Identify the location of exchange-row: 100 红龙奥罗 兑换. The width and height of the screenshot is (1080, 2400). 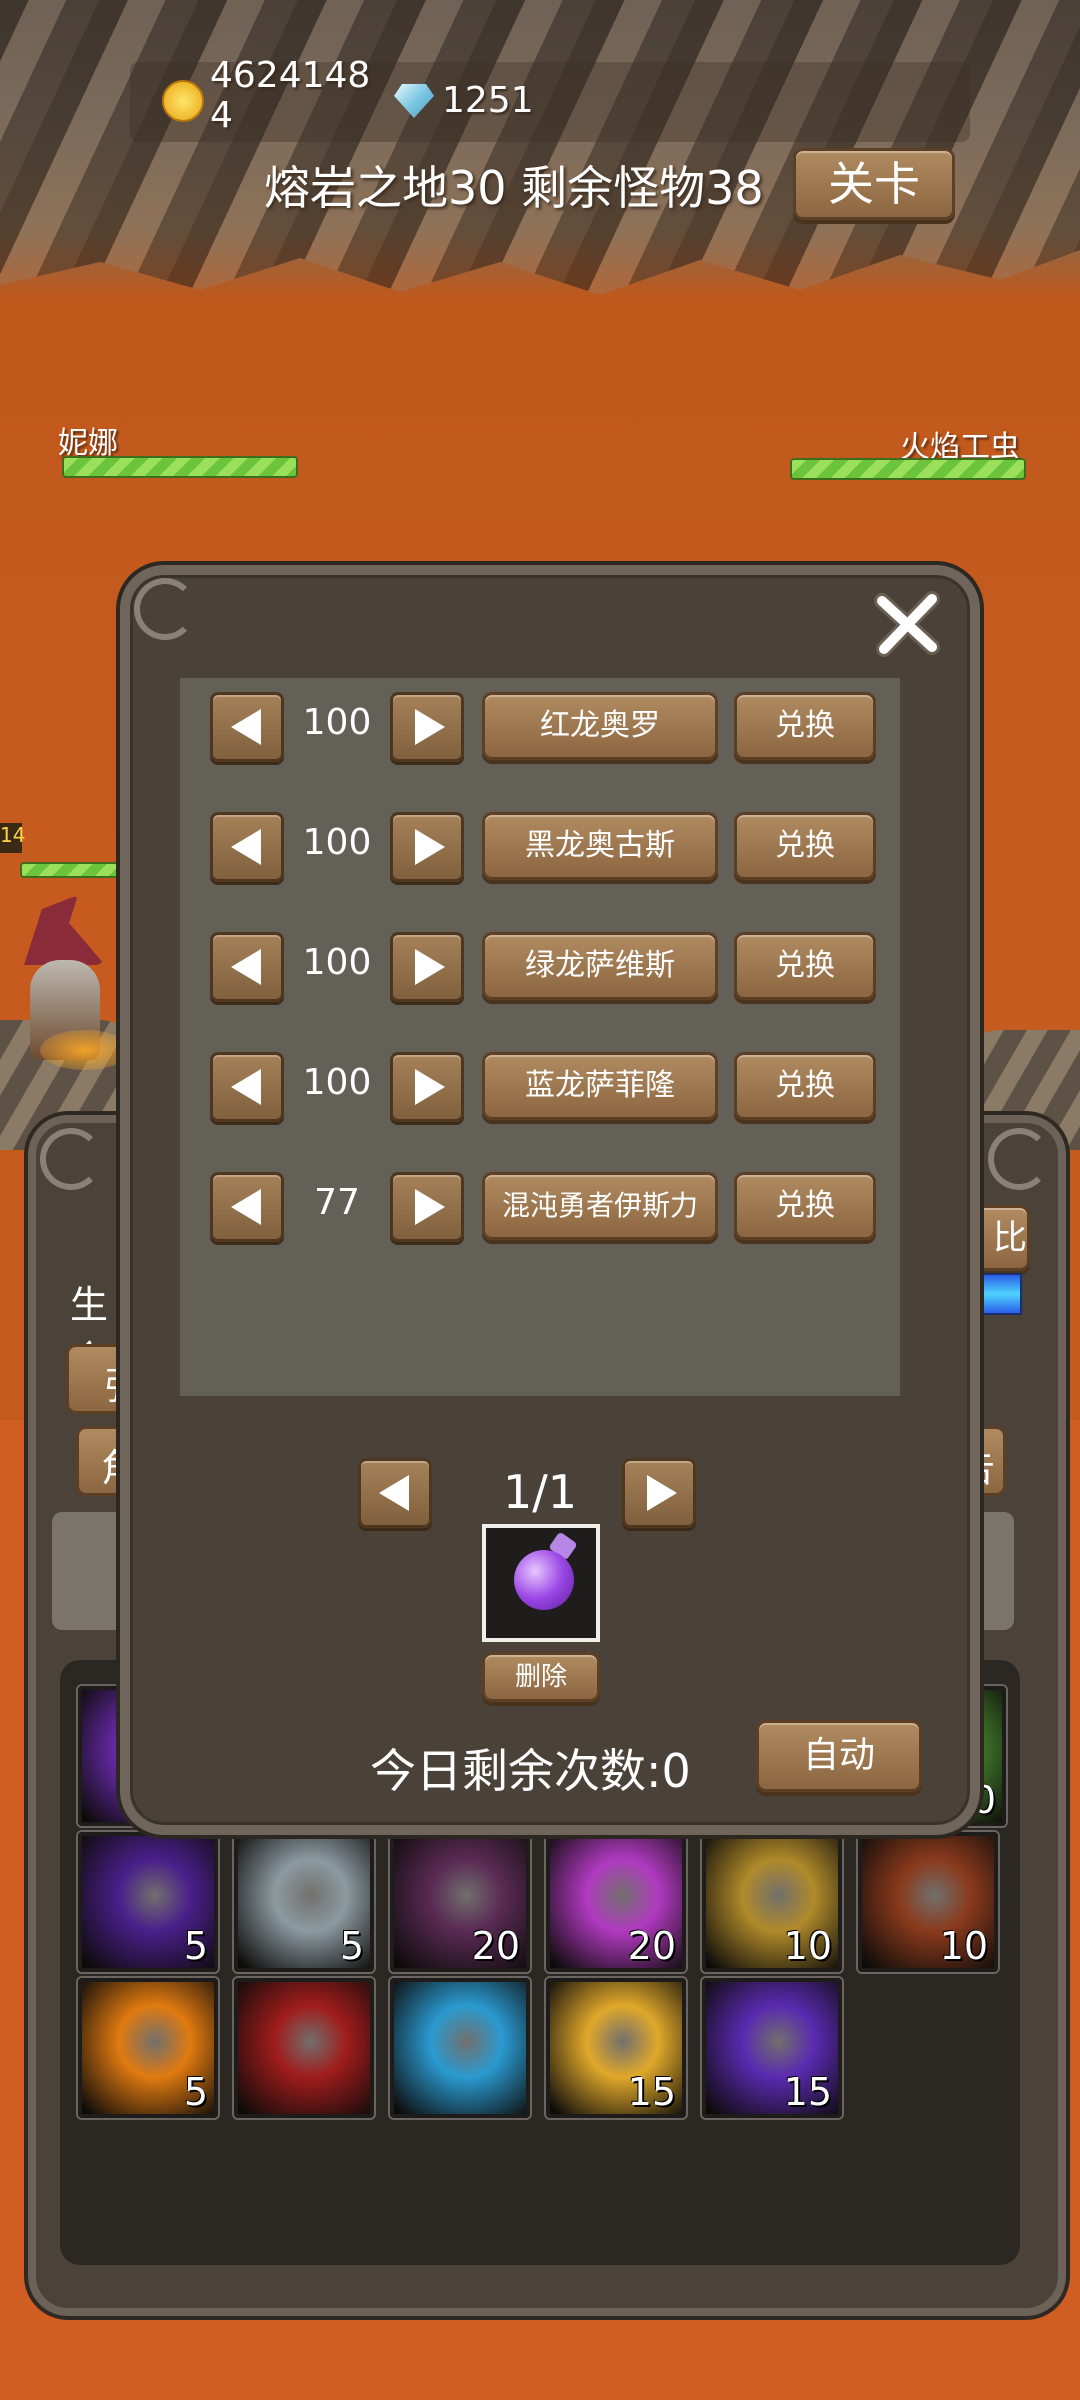
(545, 727).